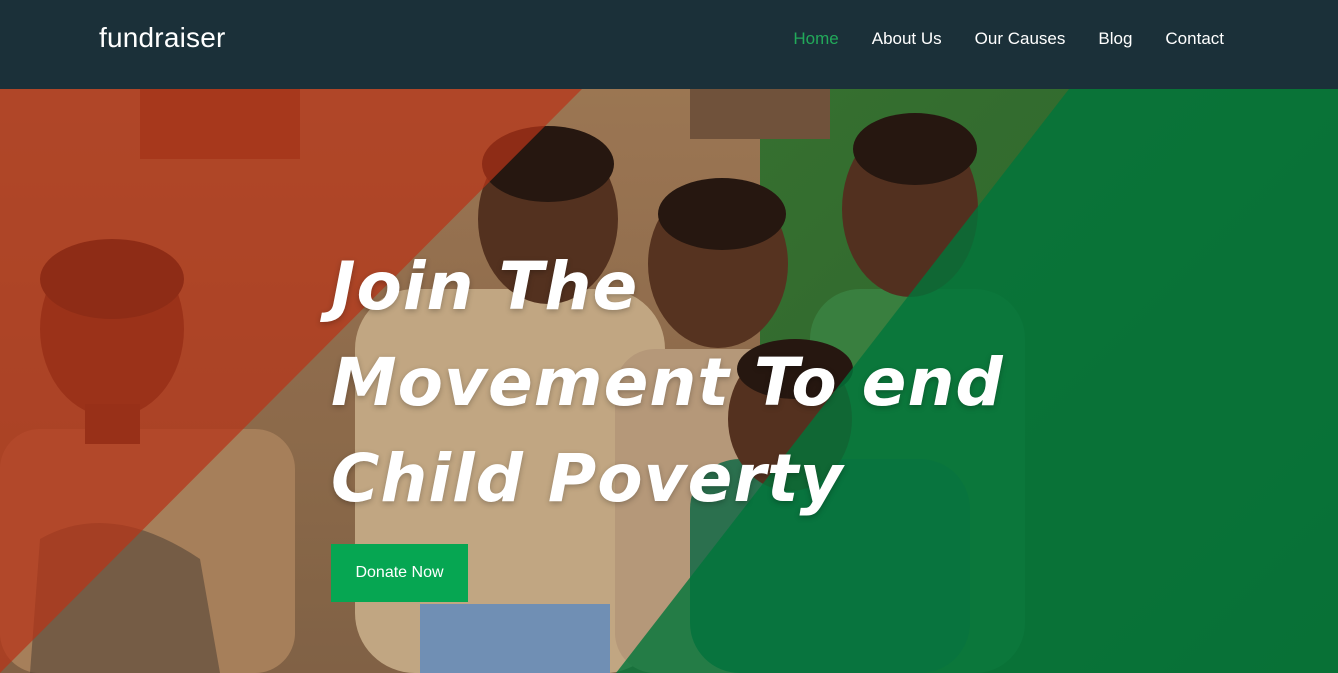 The height and width of the screenshot is (673, 1338). I want to click on nav-about-us: About Us, so click(907, 39).